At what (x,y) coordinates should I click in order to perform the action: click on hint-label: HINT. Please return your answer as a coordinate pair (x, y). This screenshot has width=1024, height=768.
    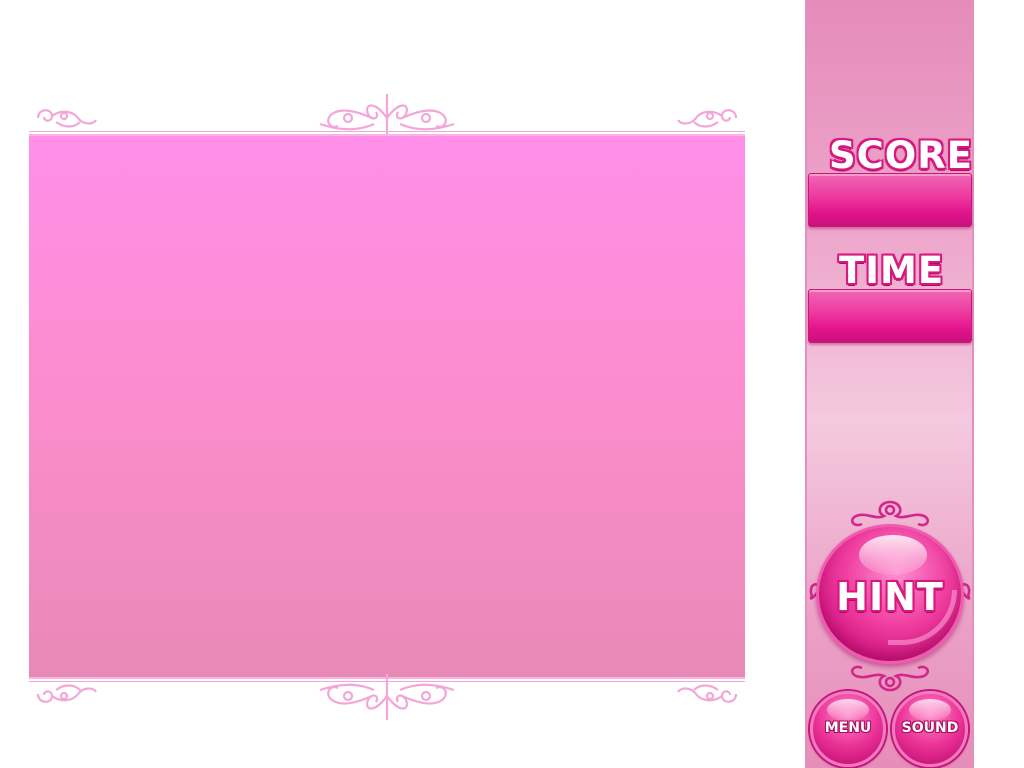
    Looking at the image, I should click on (890, 597).